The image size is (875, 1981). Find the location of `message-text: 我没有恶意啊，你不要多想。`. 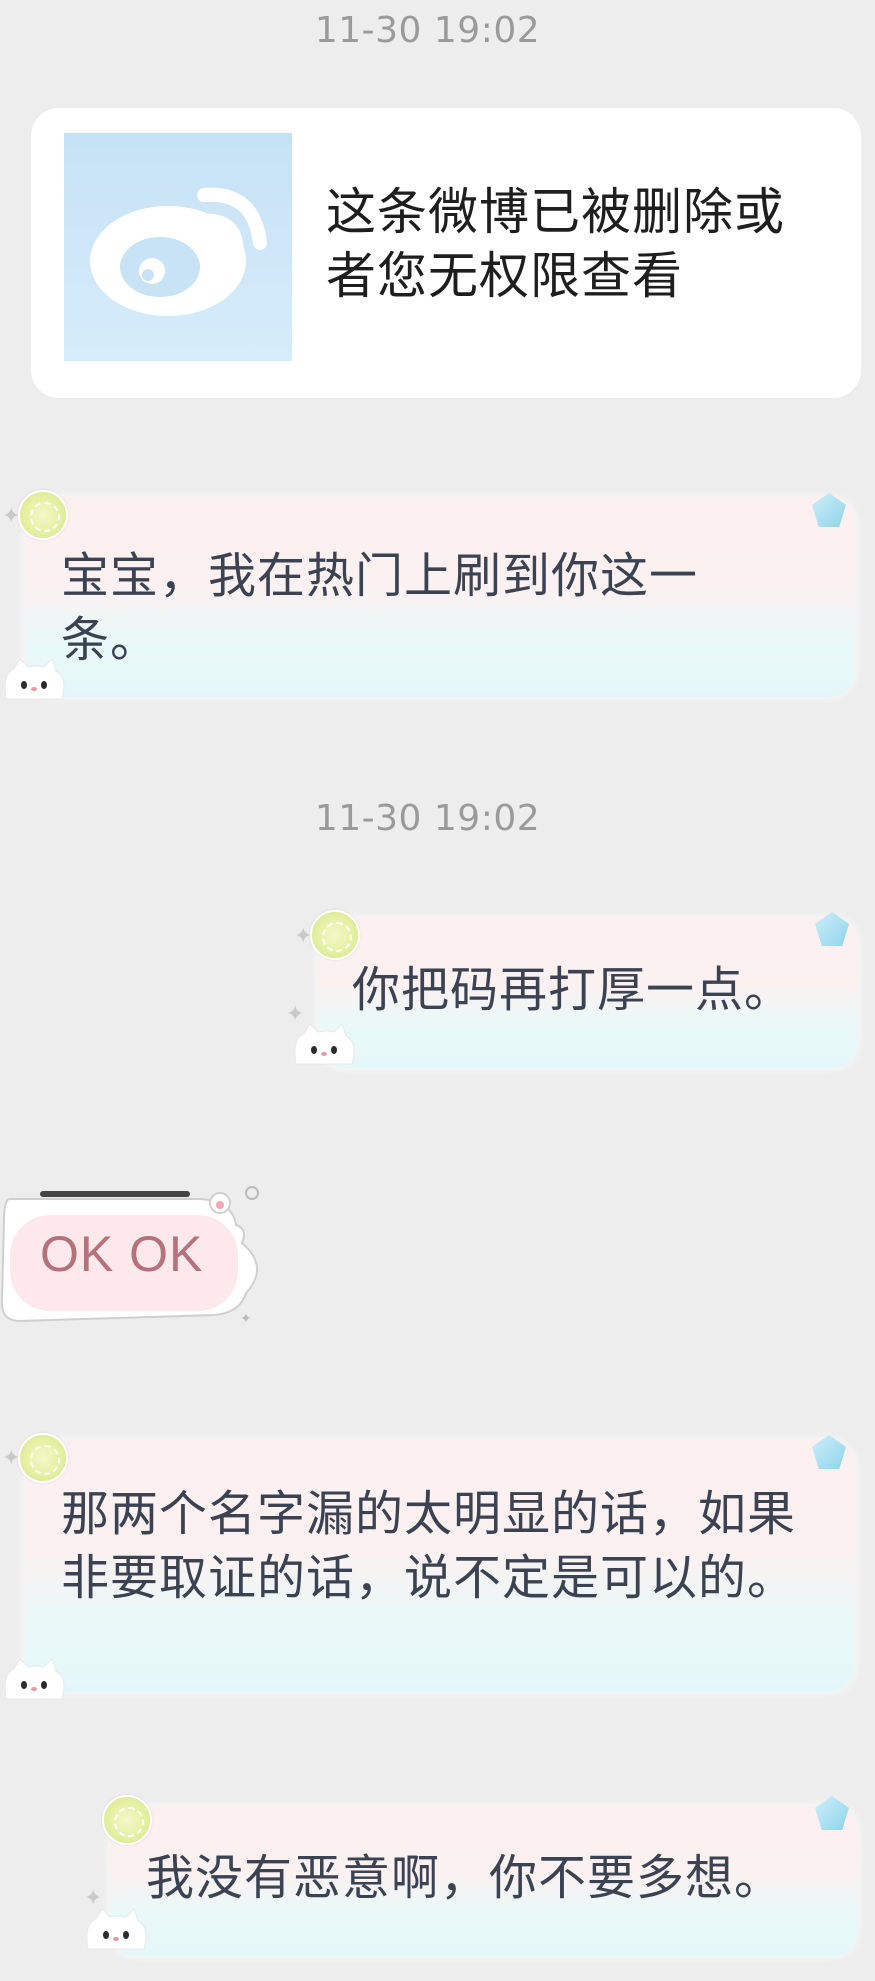

message-text: 我没有恶意啊，你不要多想。 is located at coordinates (465, 1878).